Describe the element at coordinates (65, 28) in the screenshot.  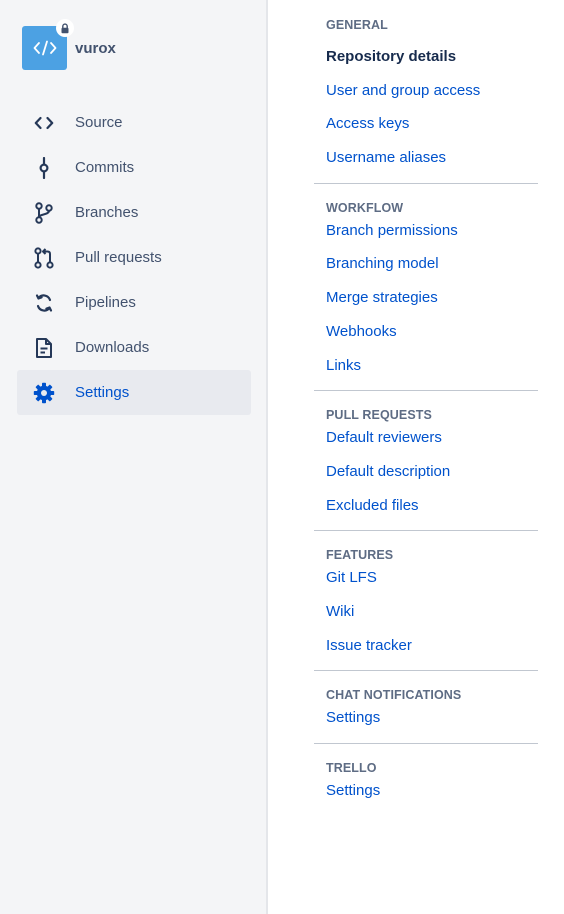
I see `lock-icon` at that location.